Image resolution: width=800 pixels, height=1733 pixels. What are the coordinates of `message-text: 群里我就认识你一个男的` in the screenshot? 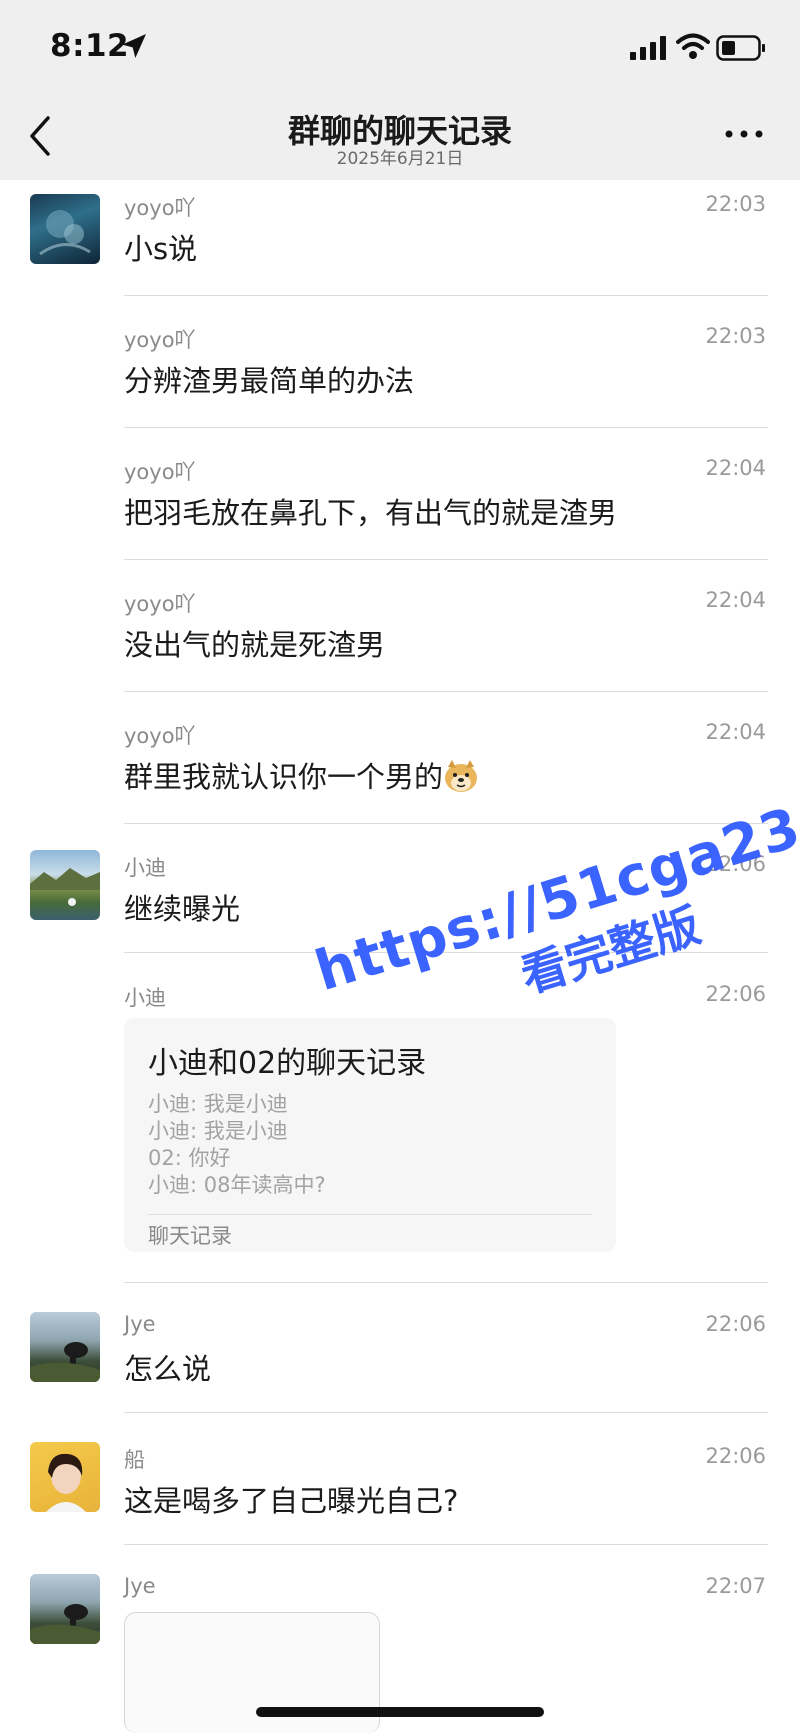 It's located at (301, 775).